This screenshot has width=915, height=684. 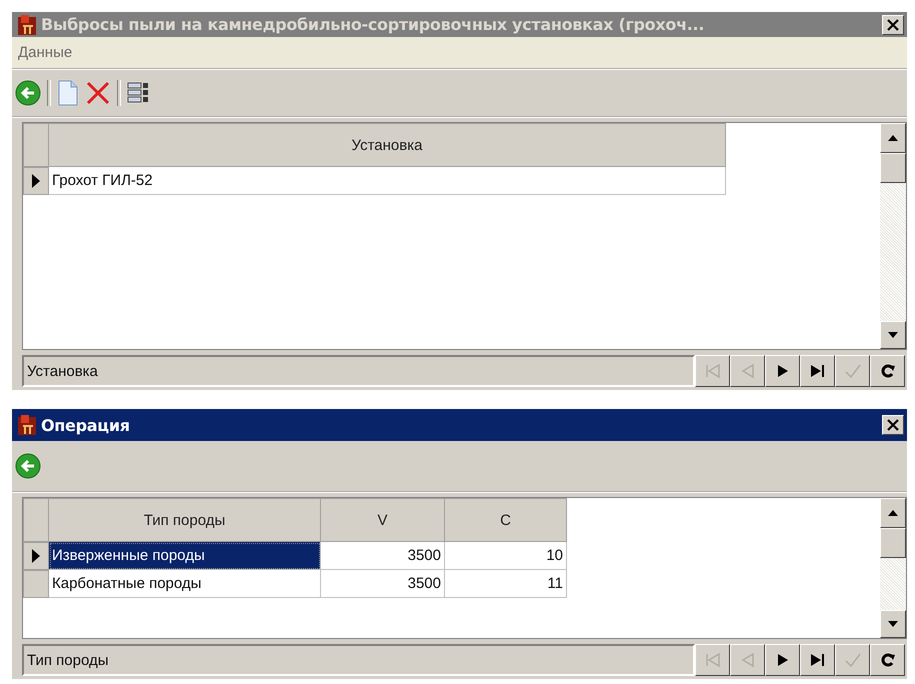 What do you see at coordinates (387, 145) in the screenshot?
I see `column-header: Установка` at bounding box center [387, 145].